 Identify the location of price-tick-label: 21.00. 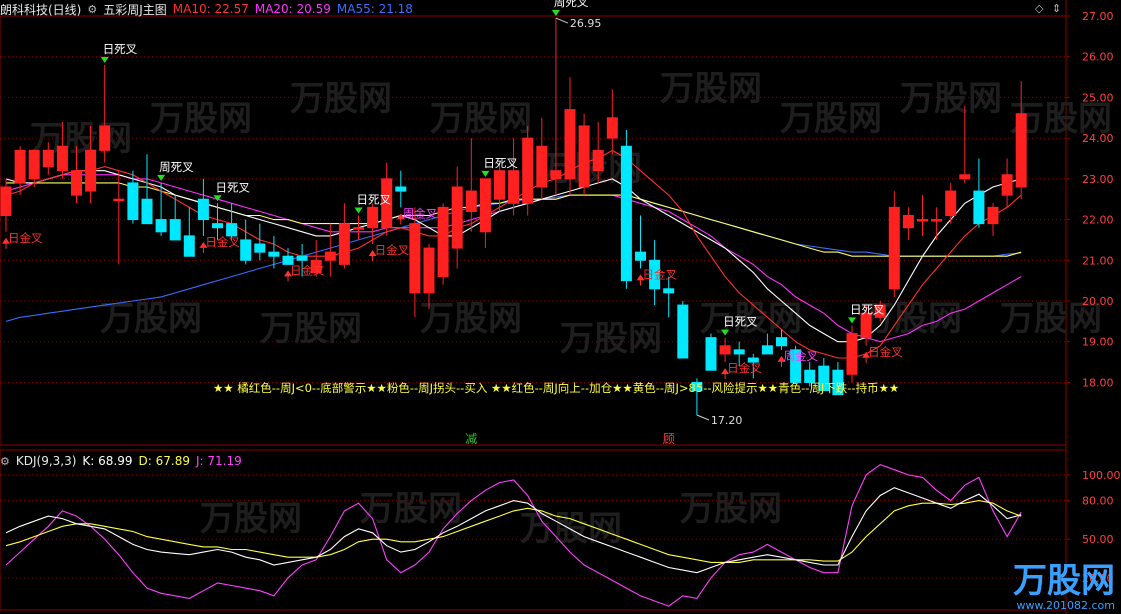
(1098, 260).